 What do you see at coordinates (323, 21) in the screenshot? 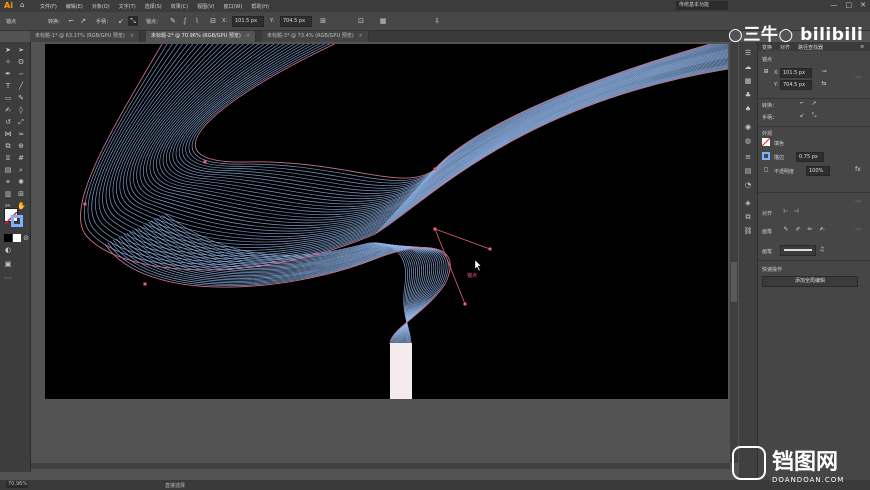
I see `transform-icon: ⊞` at bounding box center [323, 21].